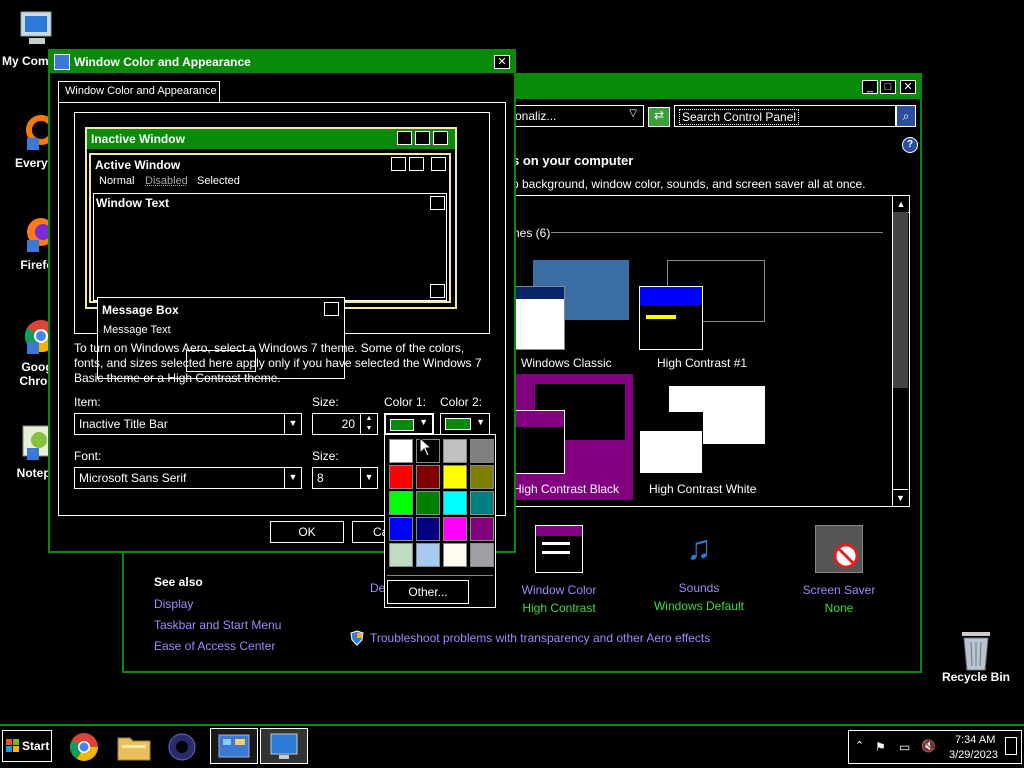  I want to click on show-hidden-icons-icon: ⌃, so click(859, 745).